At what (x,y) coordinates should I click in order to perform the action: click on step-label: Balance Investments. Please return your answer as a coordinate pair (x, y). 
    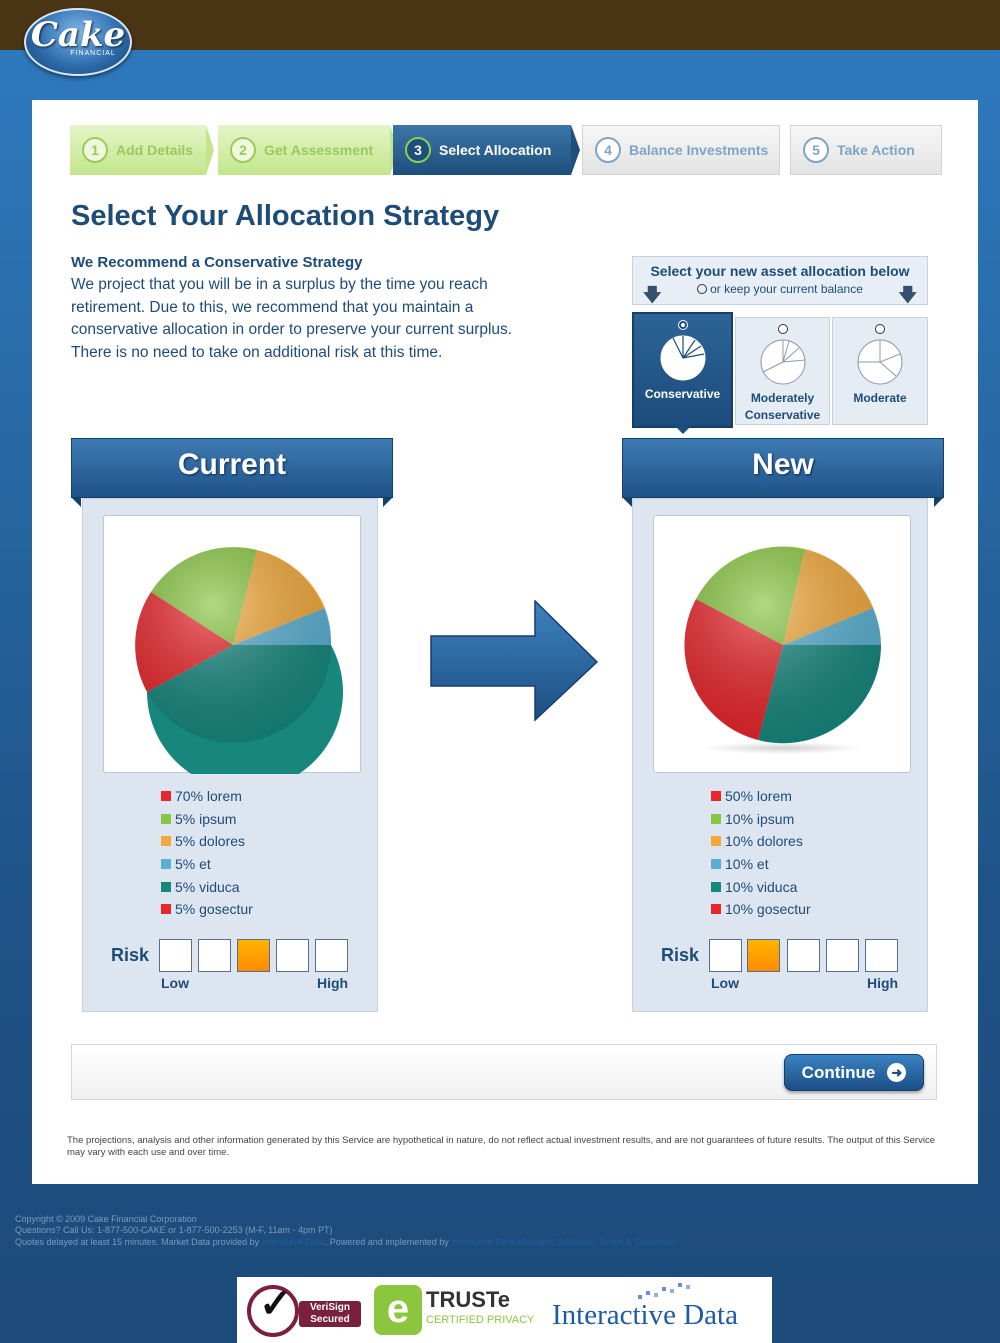
    Looking at the image, I should click on (699, 150).